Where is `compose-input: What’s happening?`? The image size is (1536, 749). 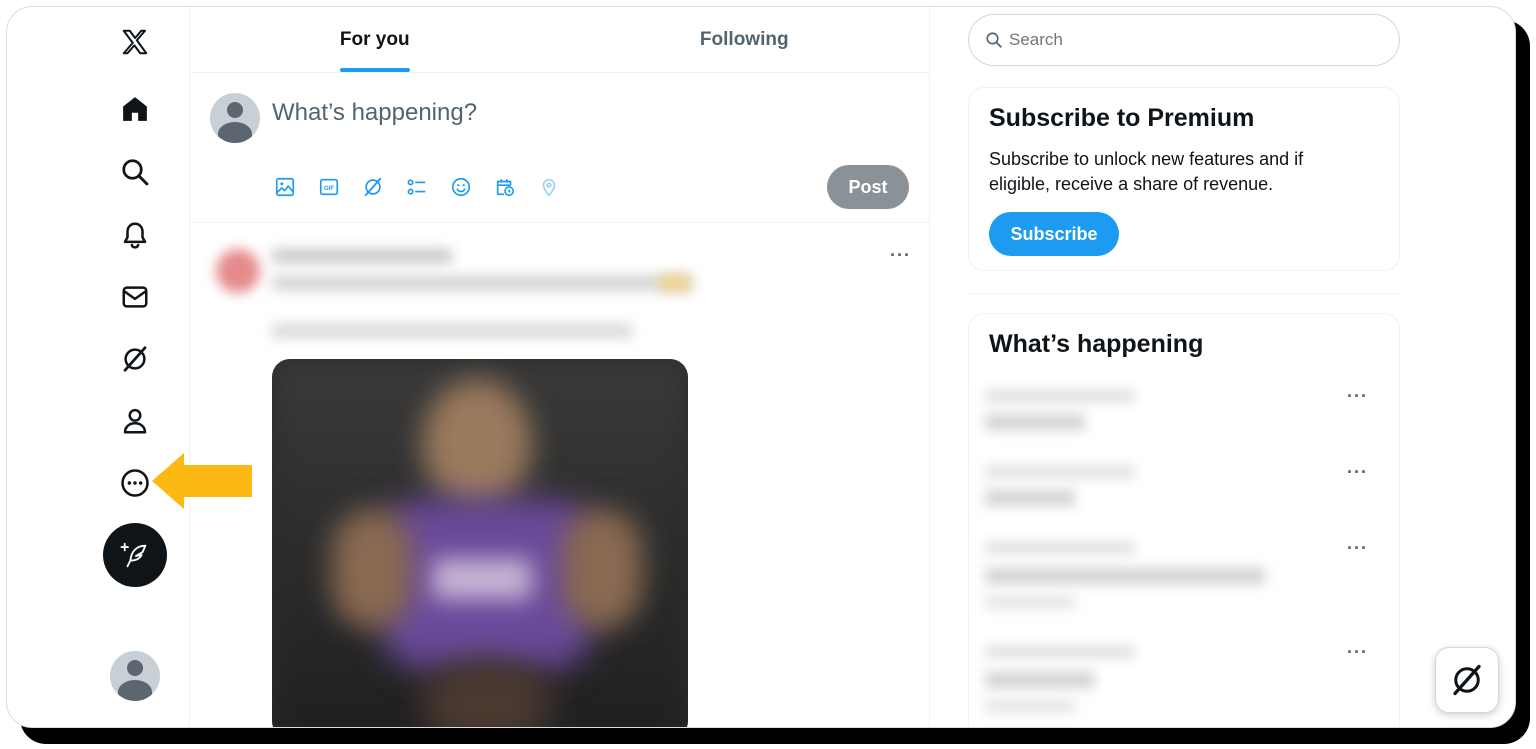
compose-input: What’s happening? is located at coordinates (374, 113).